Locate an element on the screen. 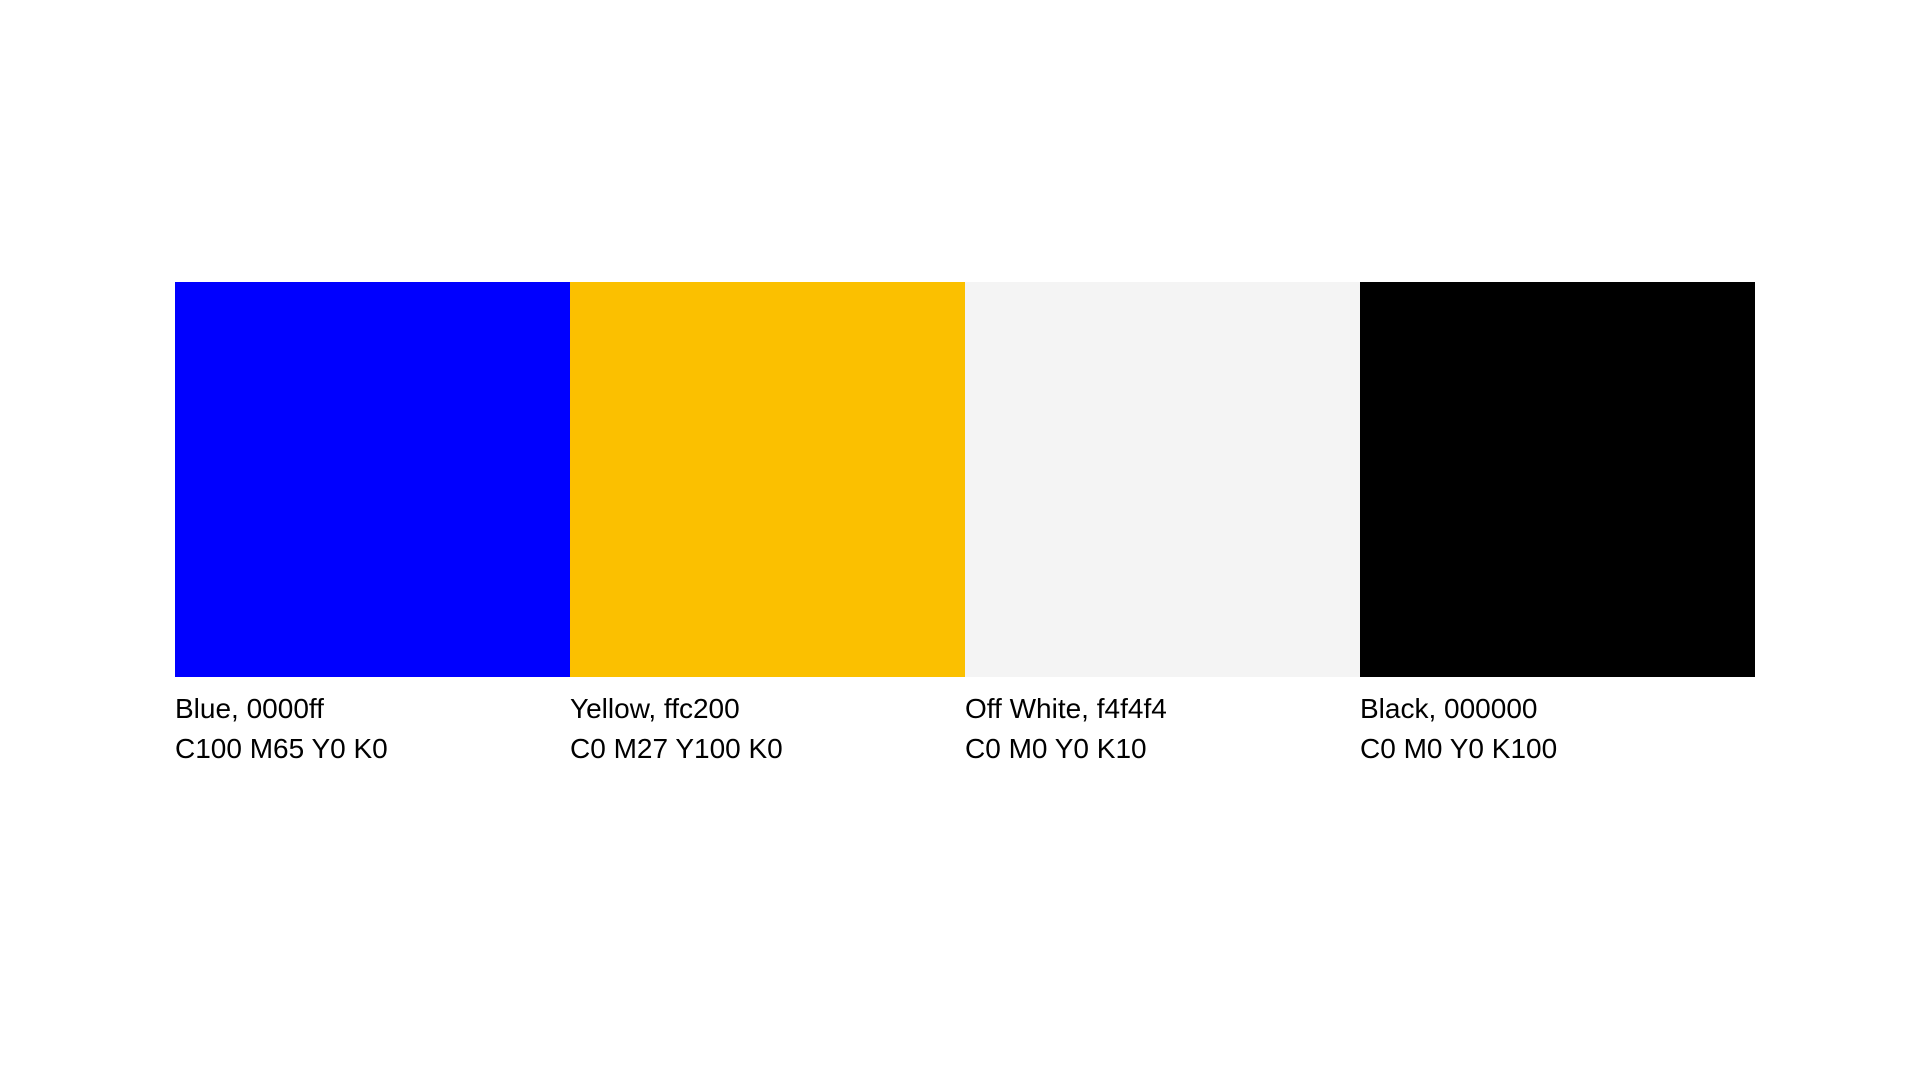 This screenshot has height=1080, width=1920. swatch-yellow is located at coordinates (767, 479).